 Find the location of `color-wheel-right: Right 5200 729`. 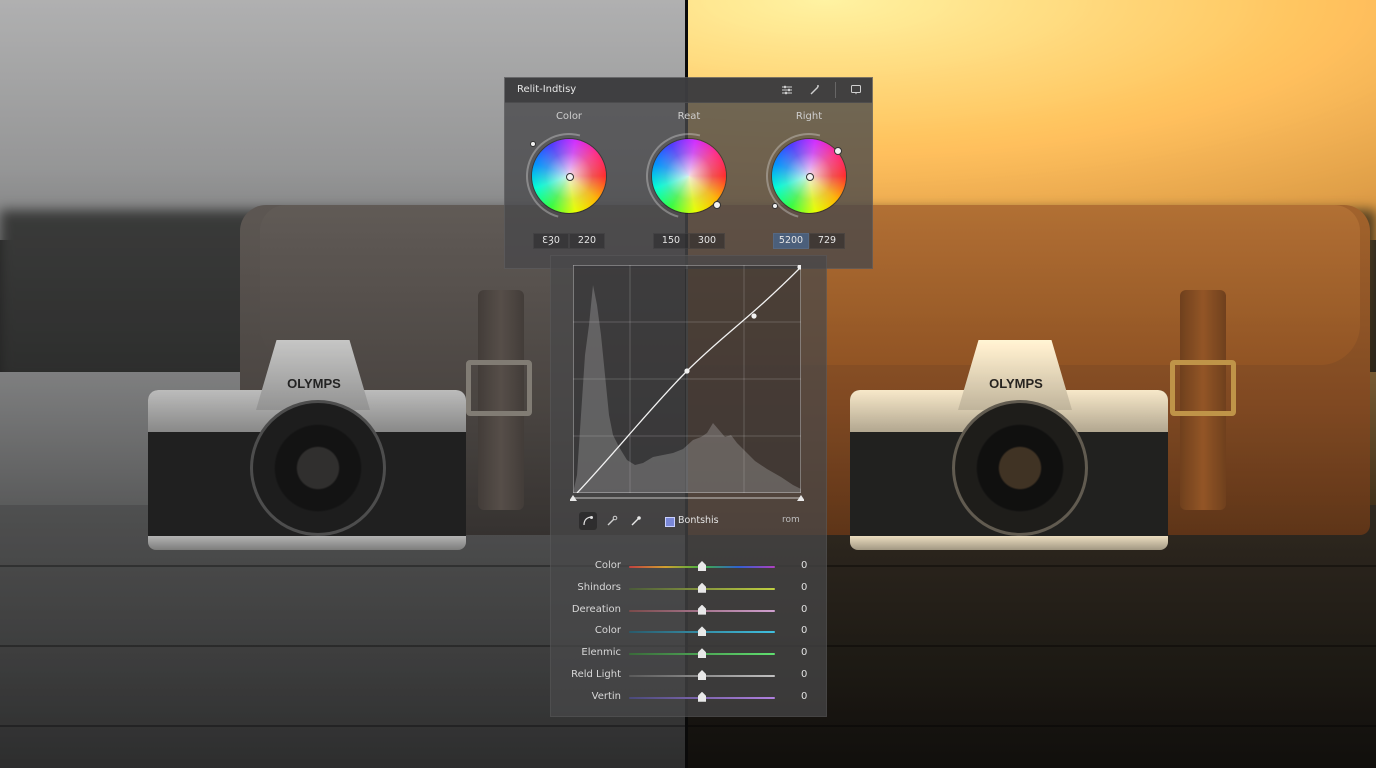

color-wheel-right: Right 5200 729 is located at coordinates (809, 180).